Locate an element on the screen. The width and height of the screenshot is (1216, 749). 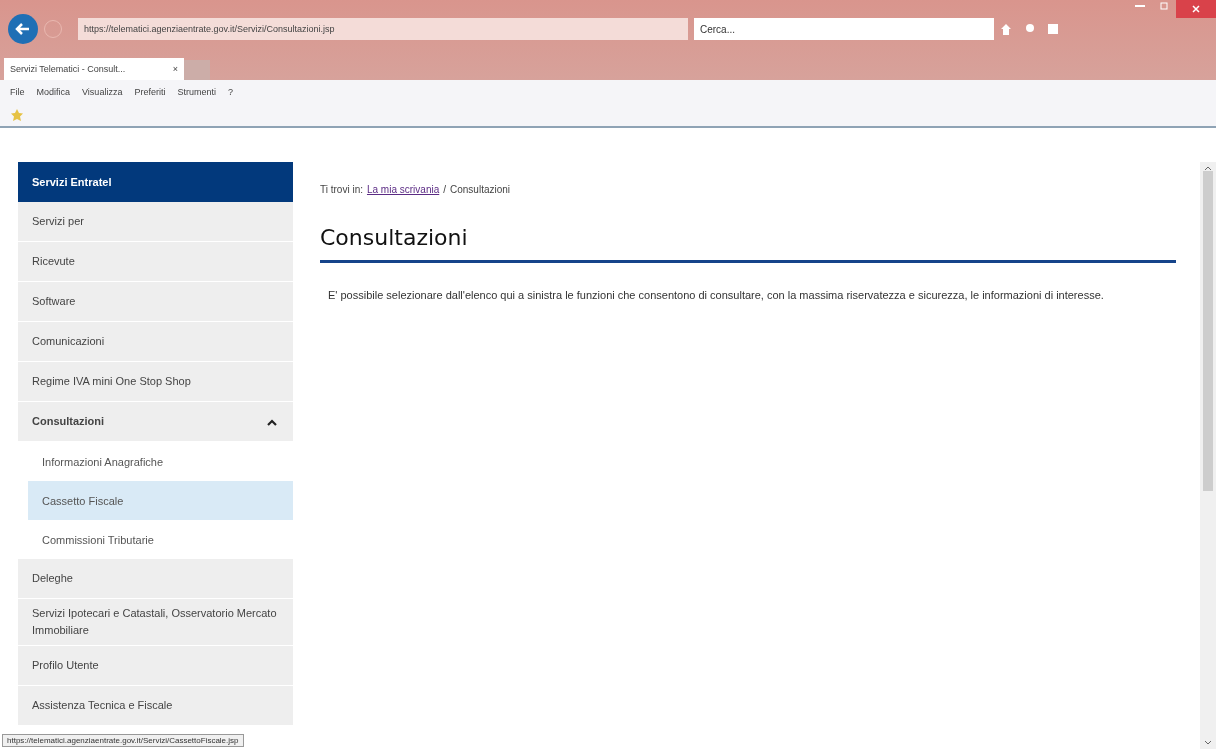
sidebar-item: Servizi Ipotecari e Catastali, Osservatorio Mercato Immobiliare is located at coordinates (155, 622).